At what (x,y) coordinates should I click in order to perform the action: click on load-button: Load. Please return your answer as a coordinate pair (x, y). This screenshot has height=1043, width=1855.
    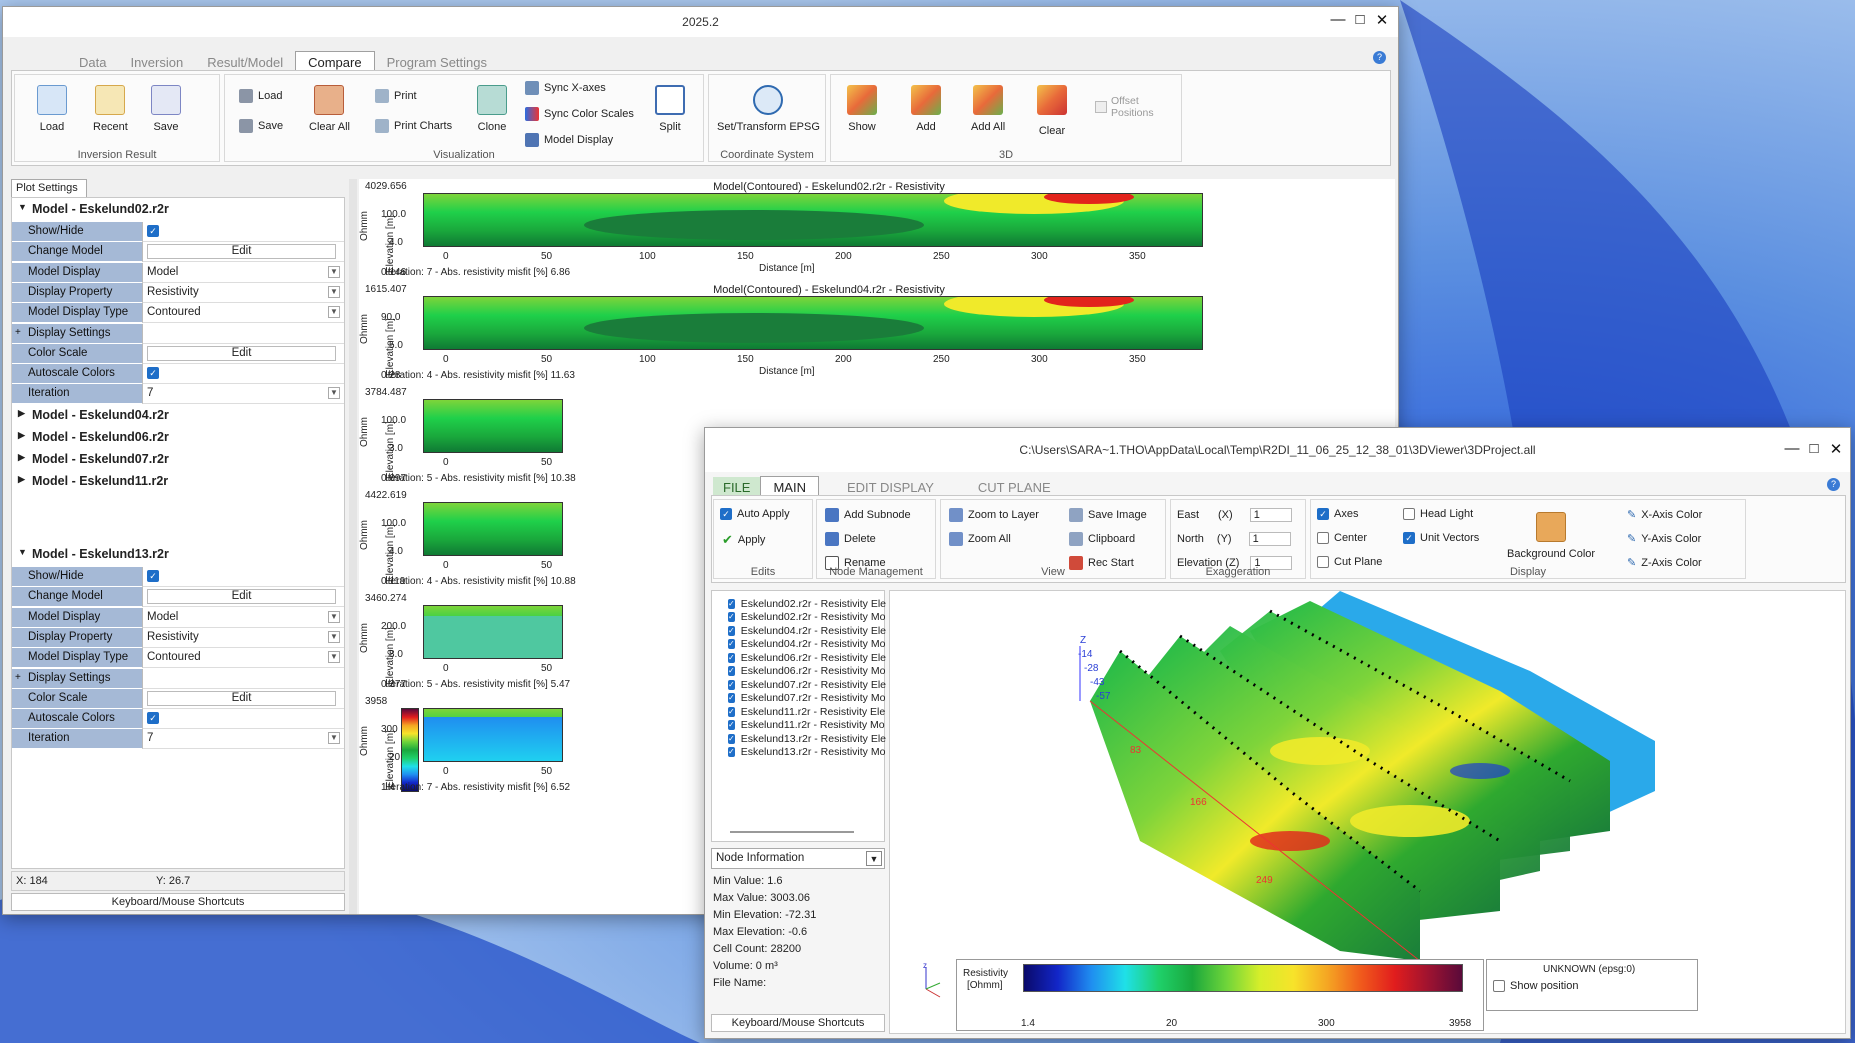
    Looking at the image, I should click on (52, 109).